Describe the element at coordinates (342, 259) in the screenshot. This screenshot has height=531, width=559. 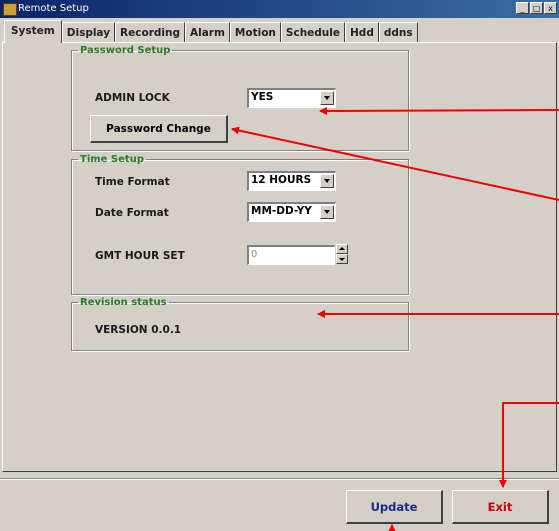
I see `spin-down-icon` at that location.